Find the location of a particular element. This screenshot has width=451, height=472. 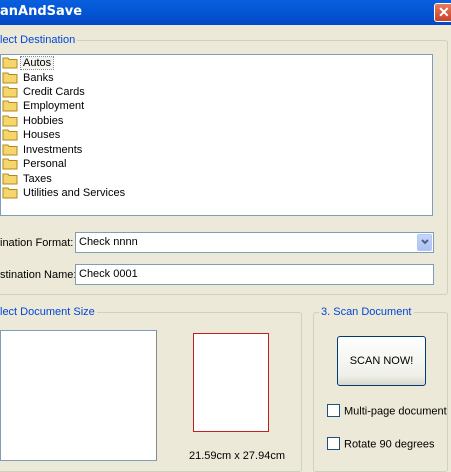

format-dropdown-button is located at coordinates (424, 242).